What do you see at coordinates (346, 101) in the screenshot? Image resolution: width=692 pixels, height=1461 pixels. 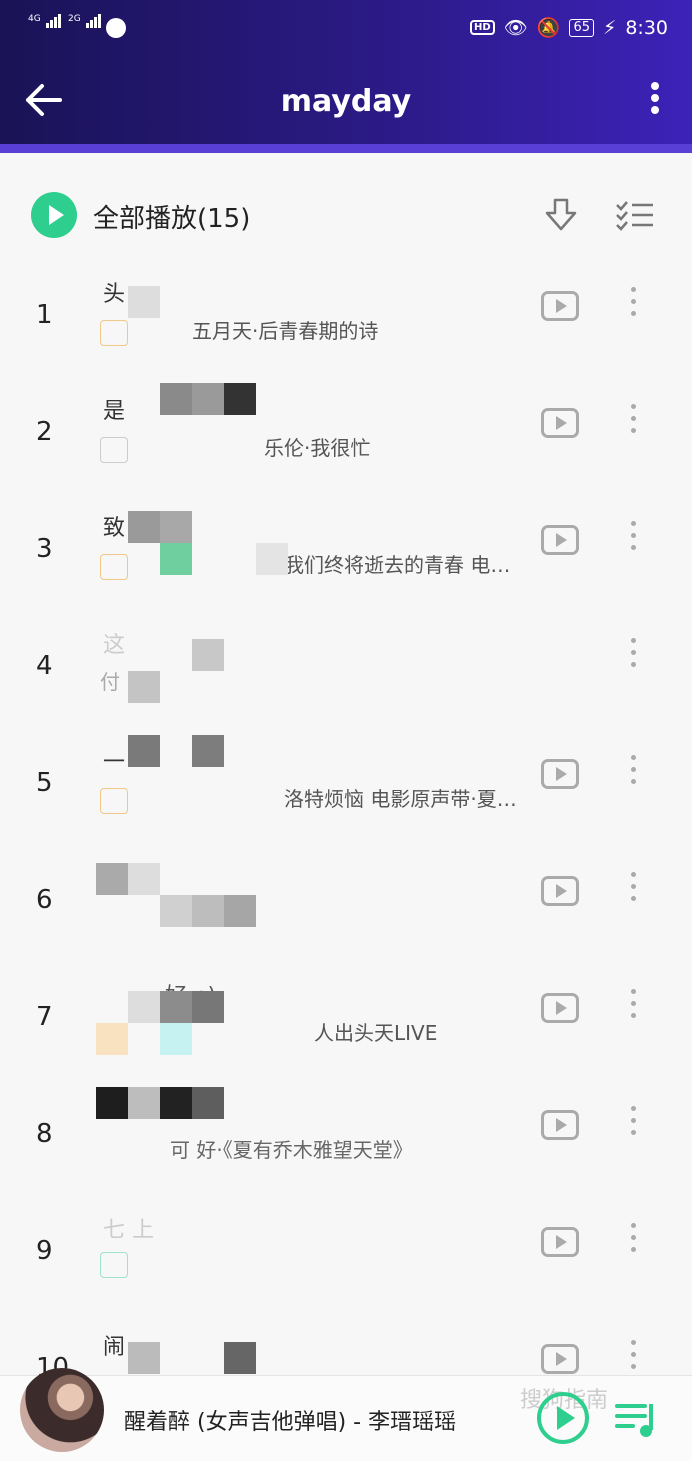 I see `page-title: mayday` at bounding box center [346, 101].